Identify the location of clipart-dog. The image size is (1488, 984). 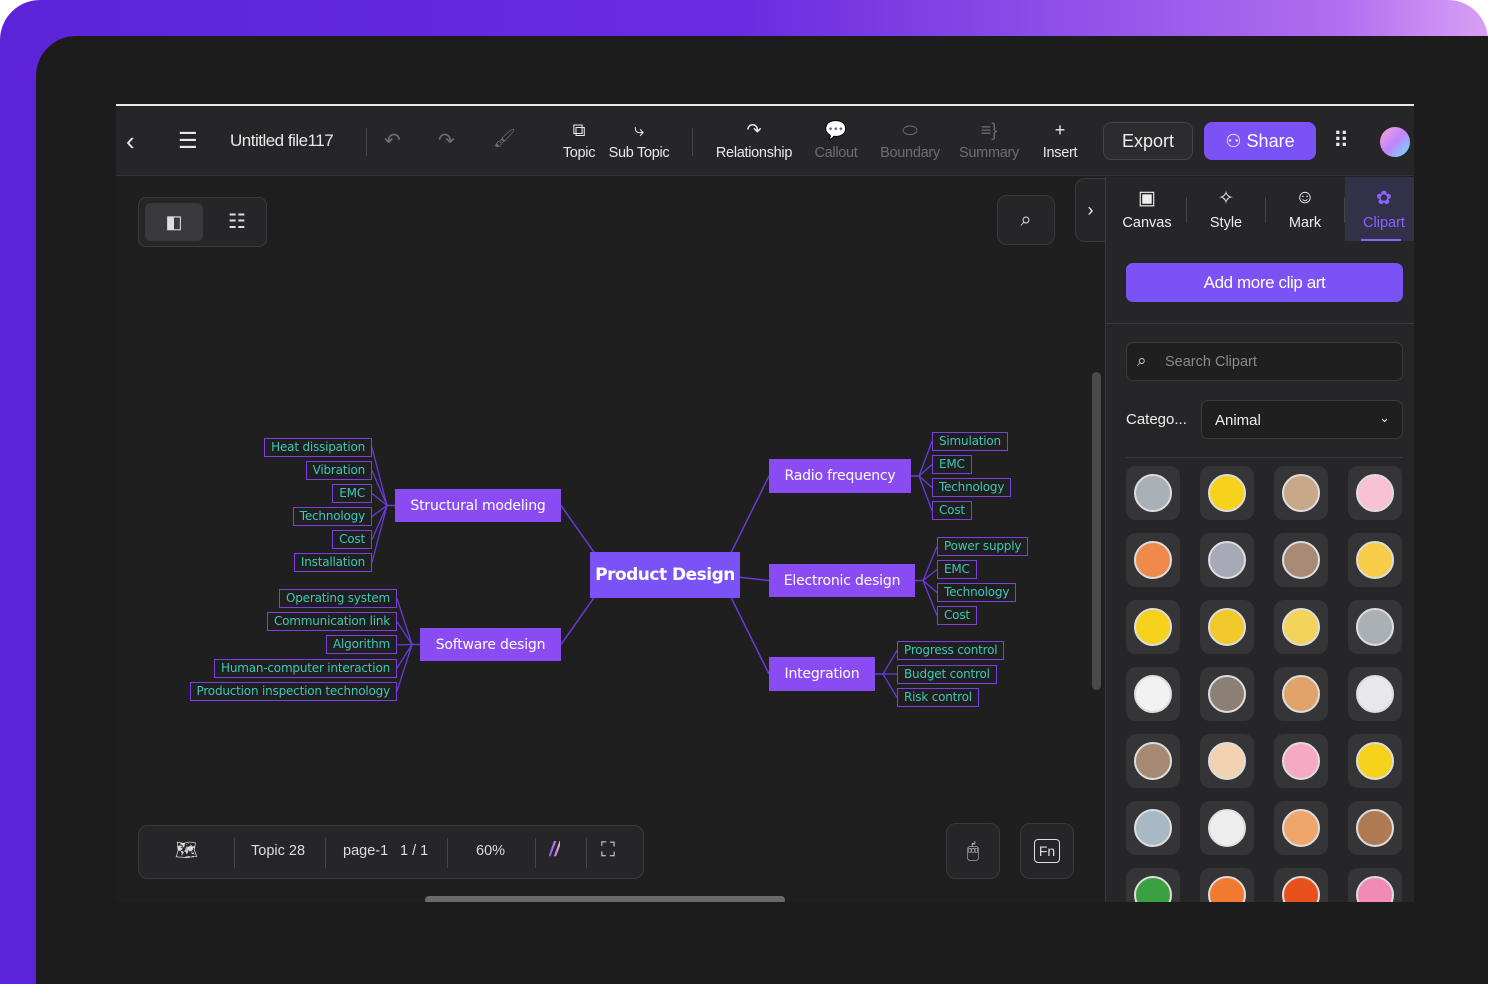
(1301, 694).